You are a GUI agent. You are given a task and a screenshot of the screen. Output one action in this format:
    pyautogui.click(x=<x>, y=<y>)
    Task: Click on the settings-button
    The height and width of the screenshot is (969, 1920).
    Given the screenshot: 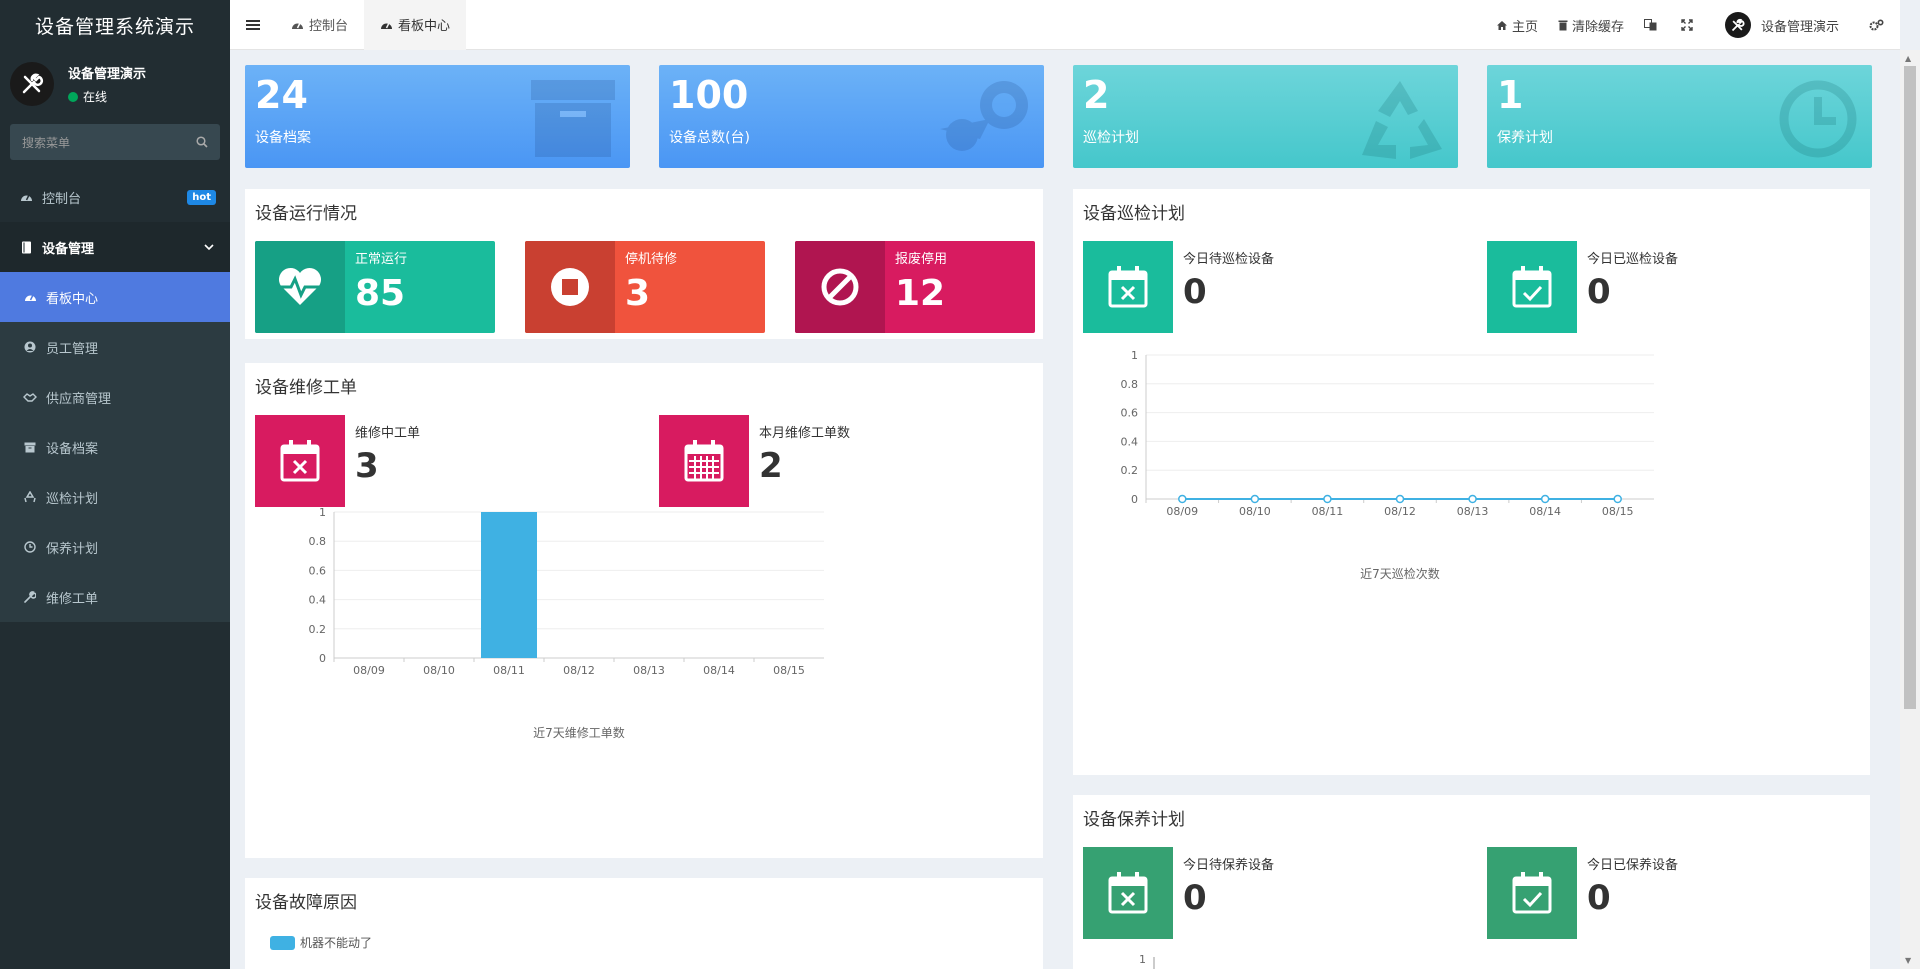 What is the action you would take?
    pyautogui.click(x=1874, y=25)
    